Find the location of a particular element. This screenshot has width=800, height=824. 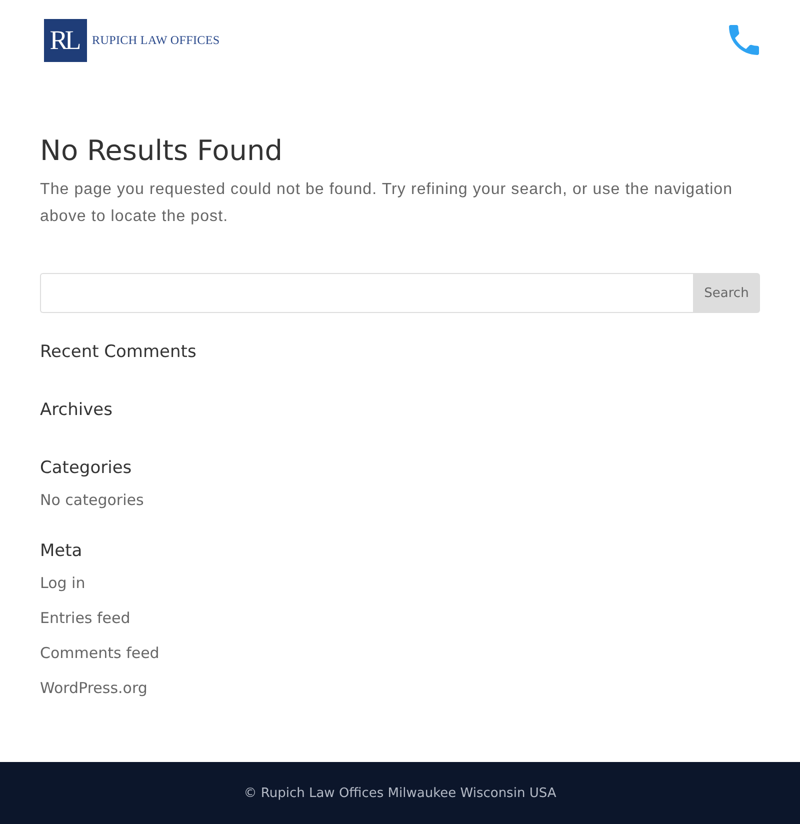

widget-link: Comments feed is located at coordinates (100, 653).